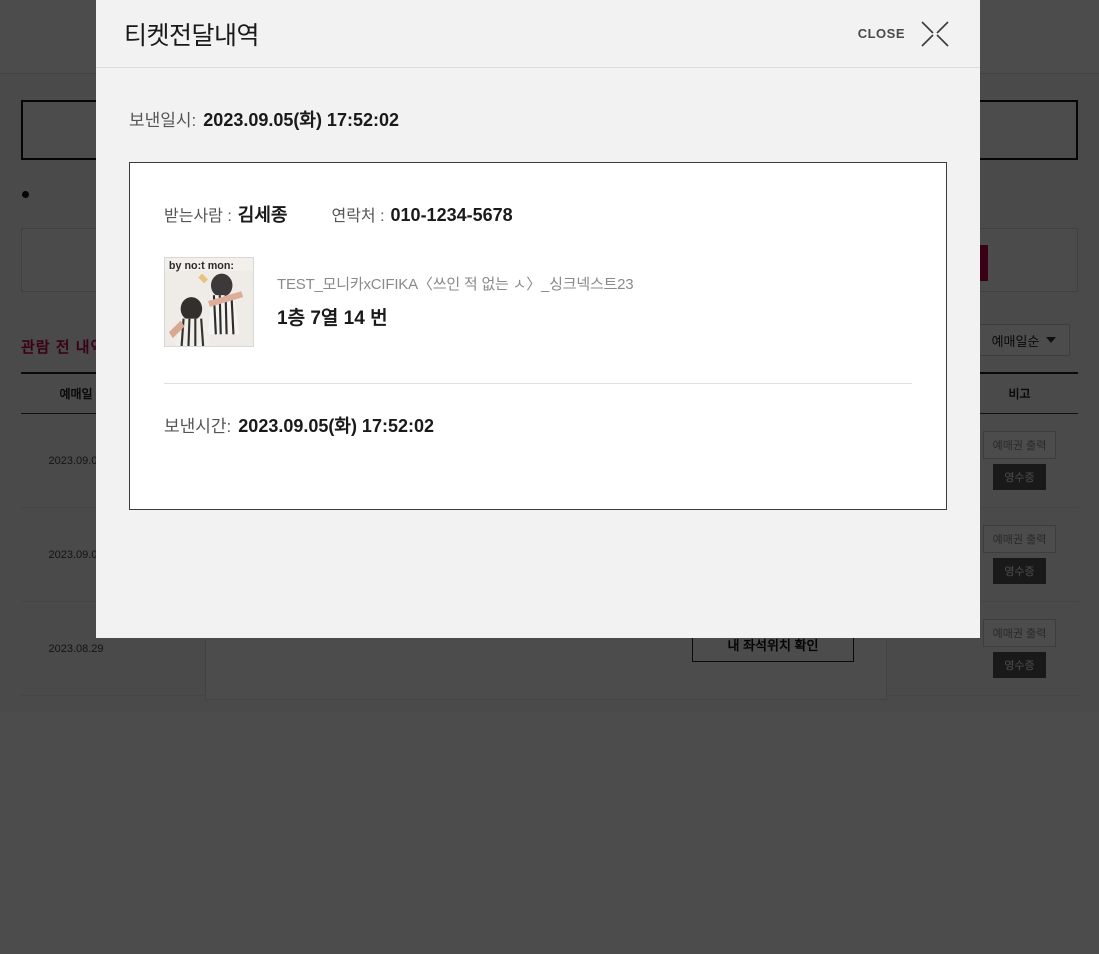  Describe the element at coordinates (198, 426) in the screenshot. I see `sent-time-label: 보낸시간:` at that location.